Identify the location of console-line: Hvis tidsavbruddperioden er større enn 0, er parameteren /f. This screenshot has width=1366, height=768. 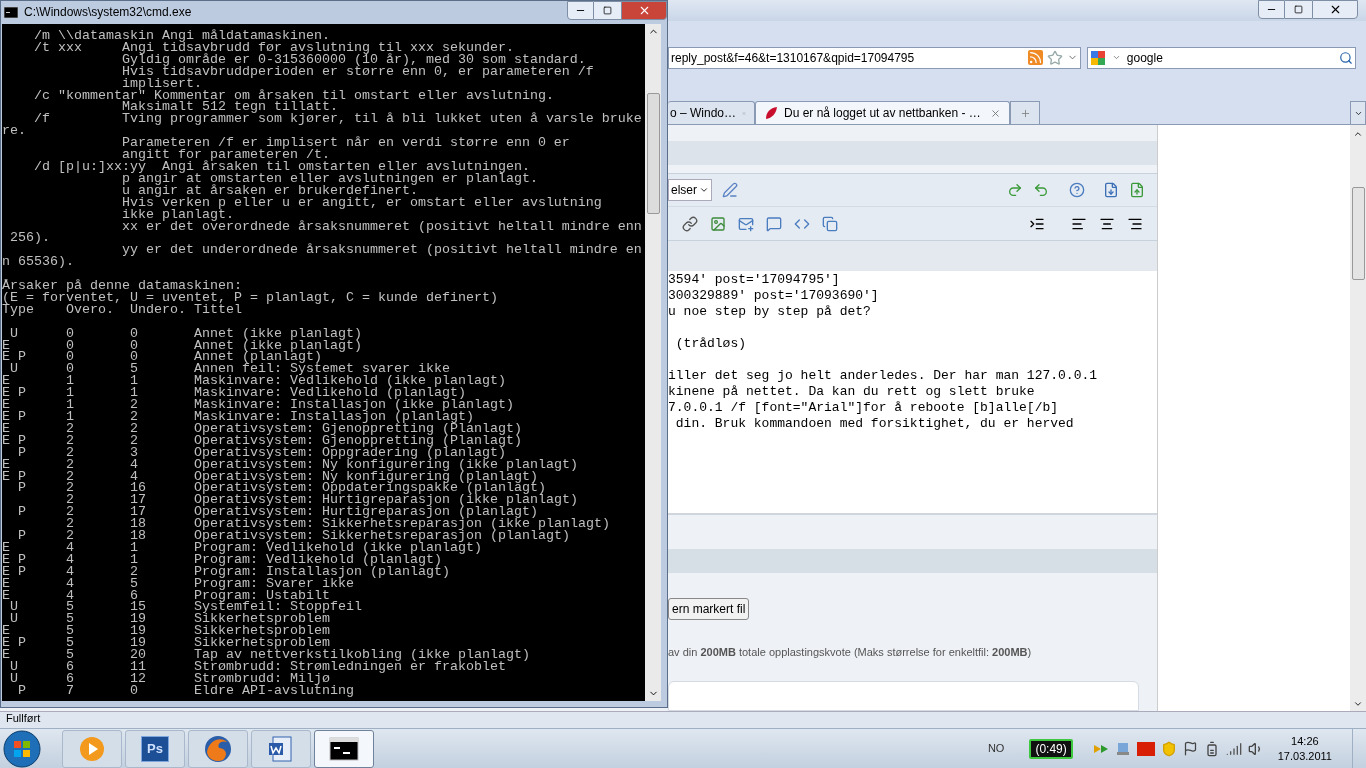
(357, 71).